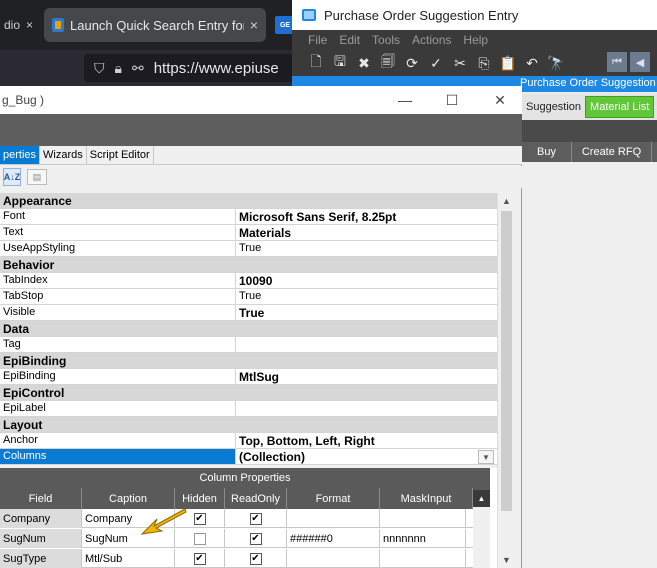 Image resolution: width=657 pixels, height=568 pixels. Describe the element at coordinates (366, 457) in the screenshot. I see `property-value: (Collection)` at that location.